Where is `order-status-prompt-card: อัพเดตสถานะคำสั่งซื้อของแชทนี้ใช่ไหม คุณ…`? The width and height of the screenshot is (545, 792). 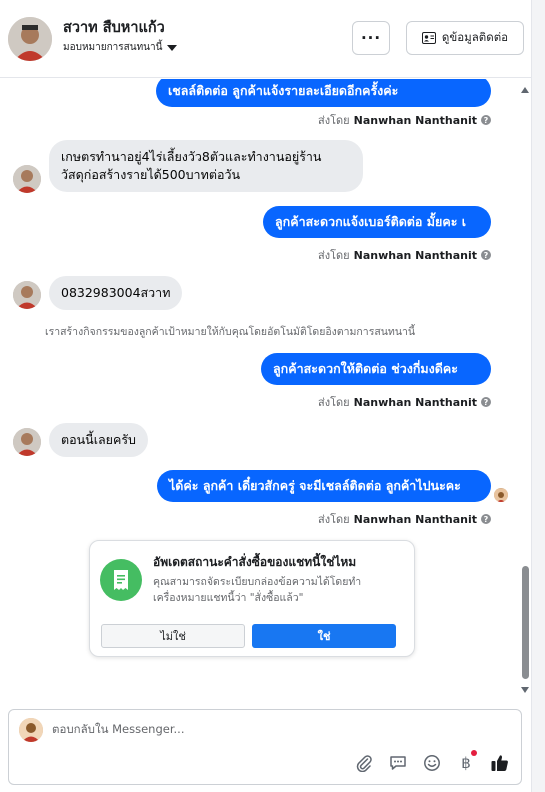
order-status-prompt-card: อัพเดตสถานะคำสั่งซื้อของแชทนี้ใช่ไหม คุณ… is located at coordinates (252, 598).